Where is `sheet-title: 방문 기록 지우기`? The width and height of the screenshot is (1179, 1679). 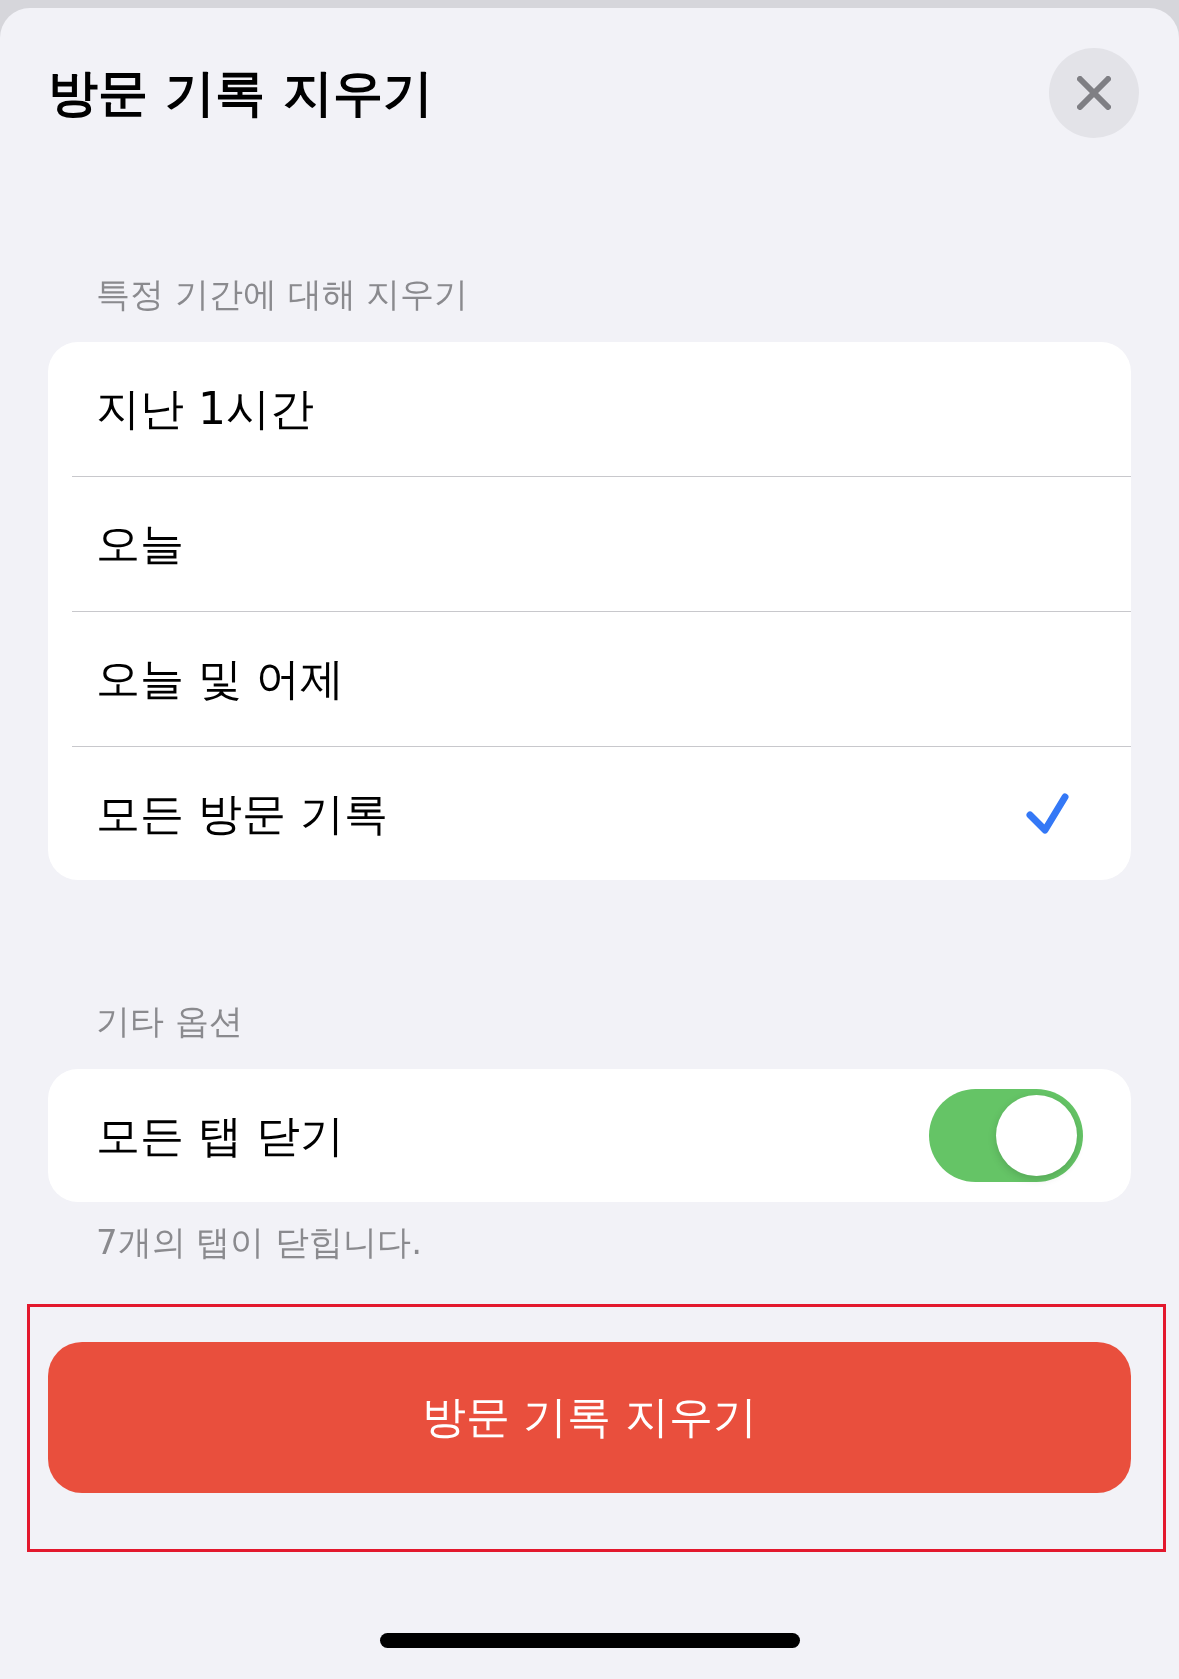 sheet-title: 방문 기록 지우기 is located at coordinates (240, 93).